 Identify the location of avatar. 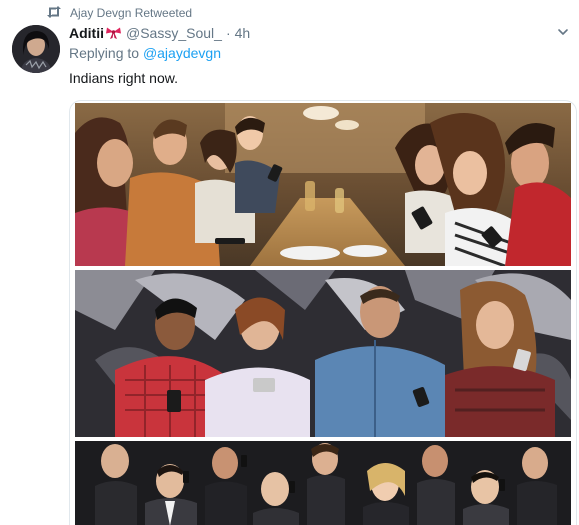
(36, 49).